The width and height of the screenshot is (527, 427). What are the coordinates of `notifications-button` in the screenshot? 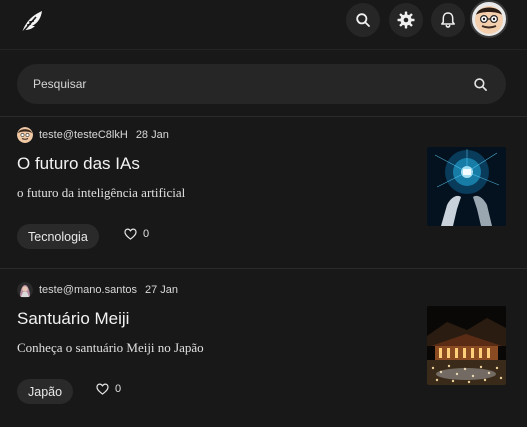 It's located at (448, 20).